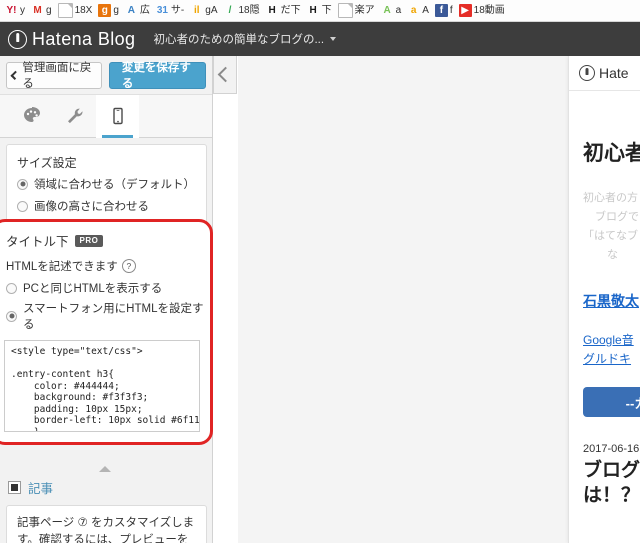 The height and width of the screenshot is (543, 640). What do you see at coordinates (611, 449) in the screenshot?
I see `preview-entry-date: 2017-06-16` at bounding box center [611, 449].